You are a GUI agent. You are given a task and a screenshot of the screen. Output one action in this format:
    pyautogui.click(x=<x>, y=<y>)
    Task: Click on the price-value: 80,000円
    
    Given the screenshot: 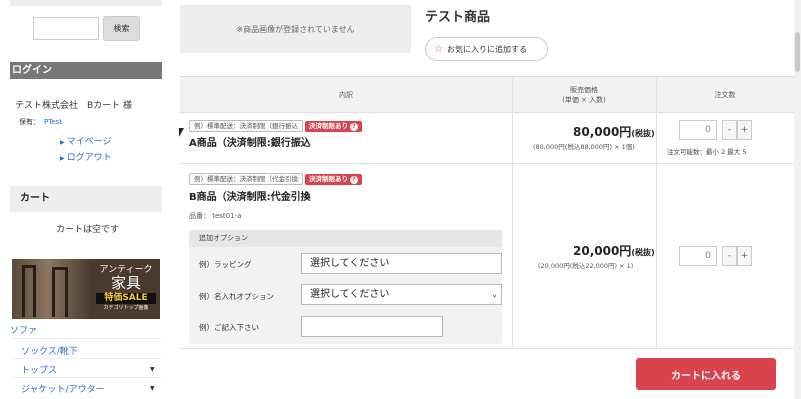 What is the action you would take?
    pyautogui.click(x=602, y=132)
    